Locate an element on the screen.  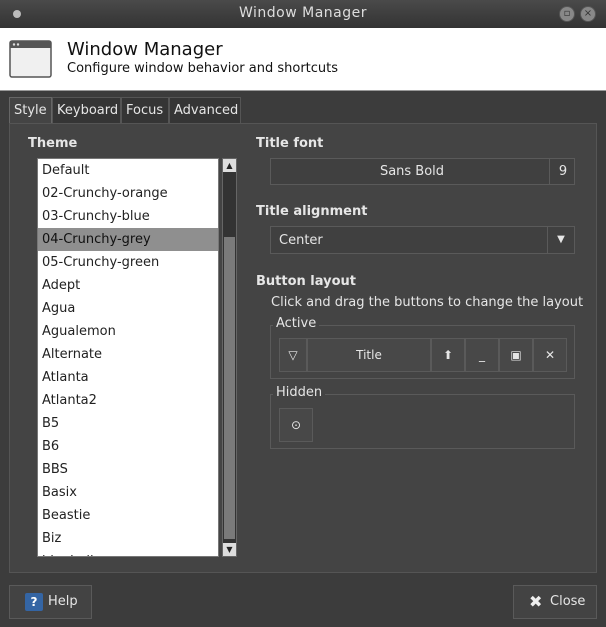
maximize-button-slot: ▣ is located at coordinates (516, 355).